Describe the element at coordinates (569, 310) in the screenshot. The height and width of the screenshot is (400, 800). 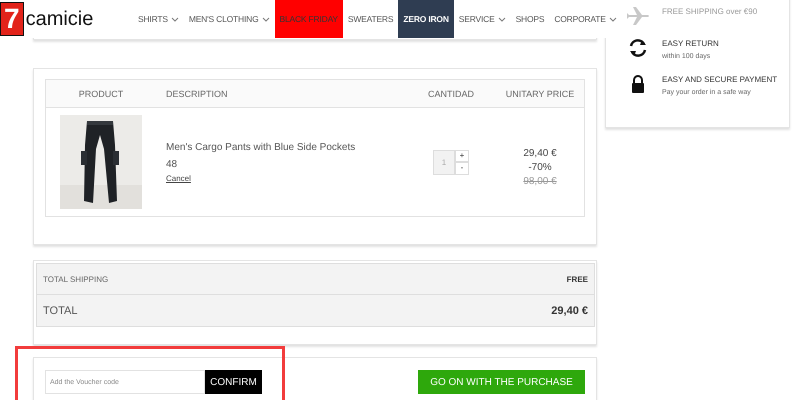
I see `totals-value: 29,40 €` at that location.